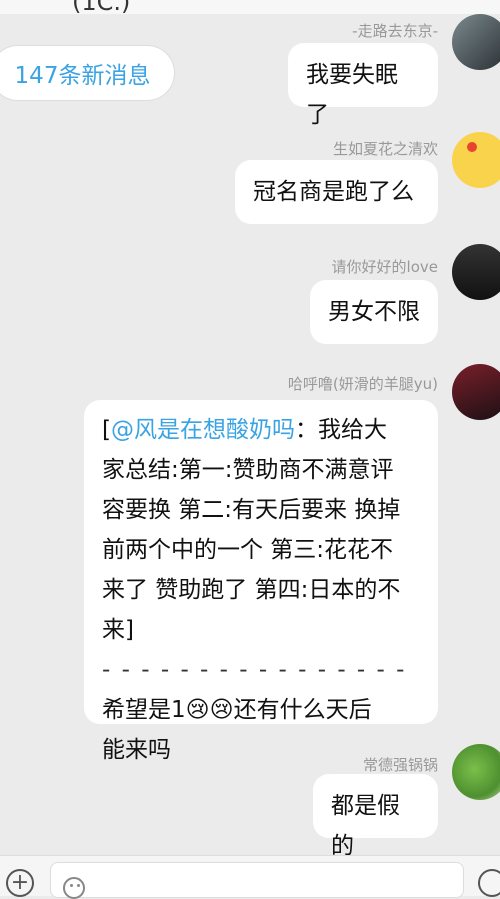 The image size is (500, 899). I want to click on message-line: [@风是在想酸奶吗：我给大, so click(244, 430).